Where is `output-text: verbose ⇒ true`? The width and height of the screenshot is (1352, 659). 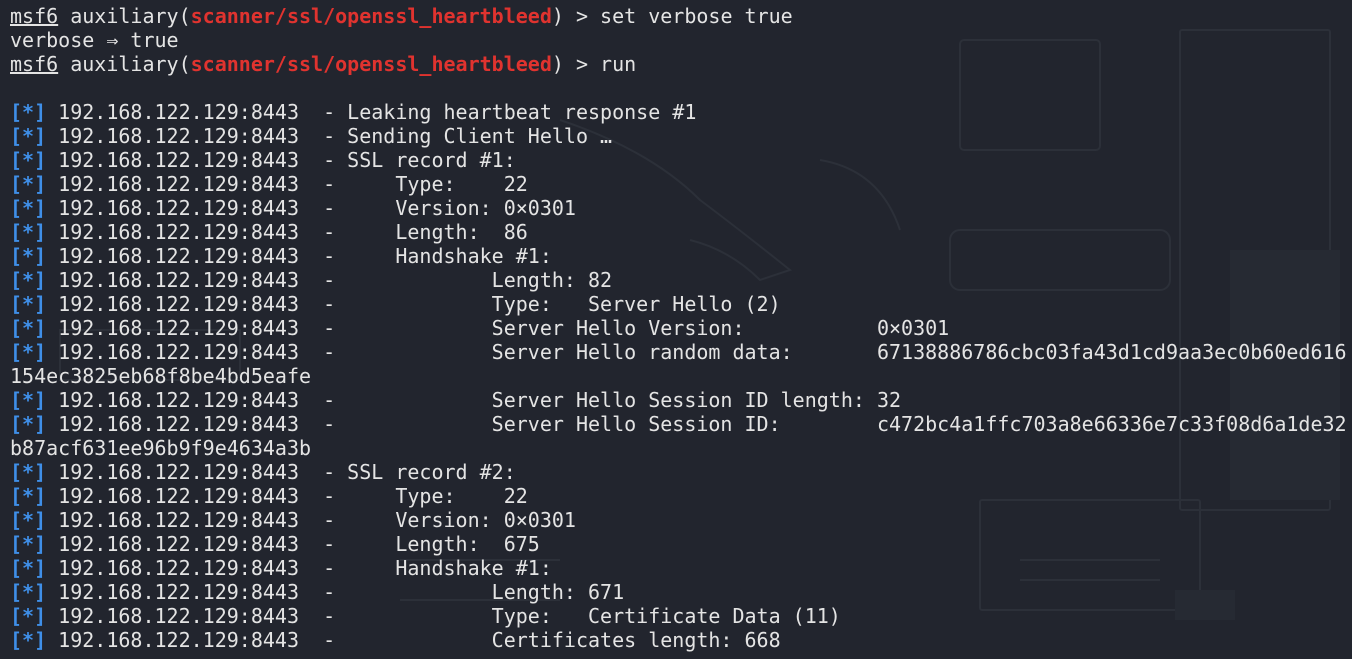
output-text: verbose ⇒ true is located at coordinates (94, 40).